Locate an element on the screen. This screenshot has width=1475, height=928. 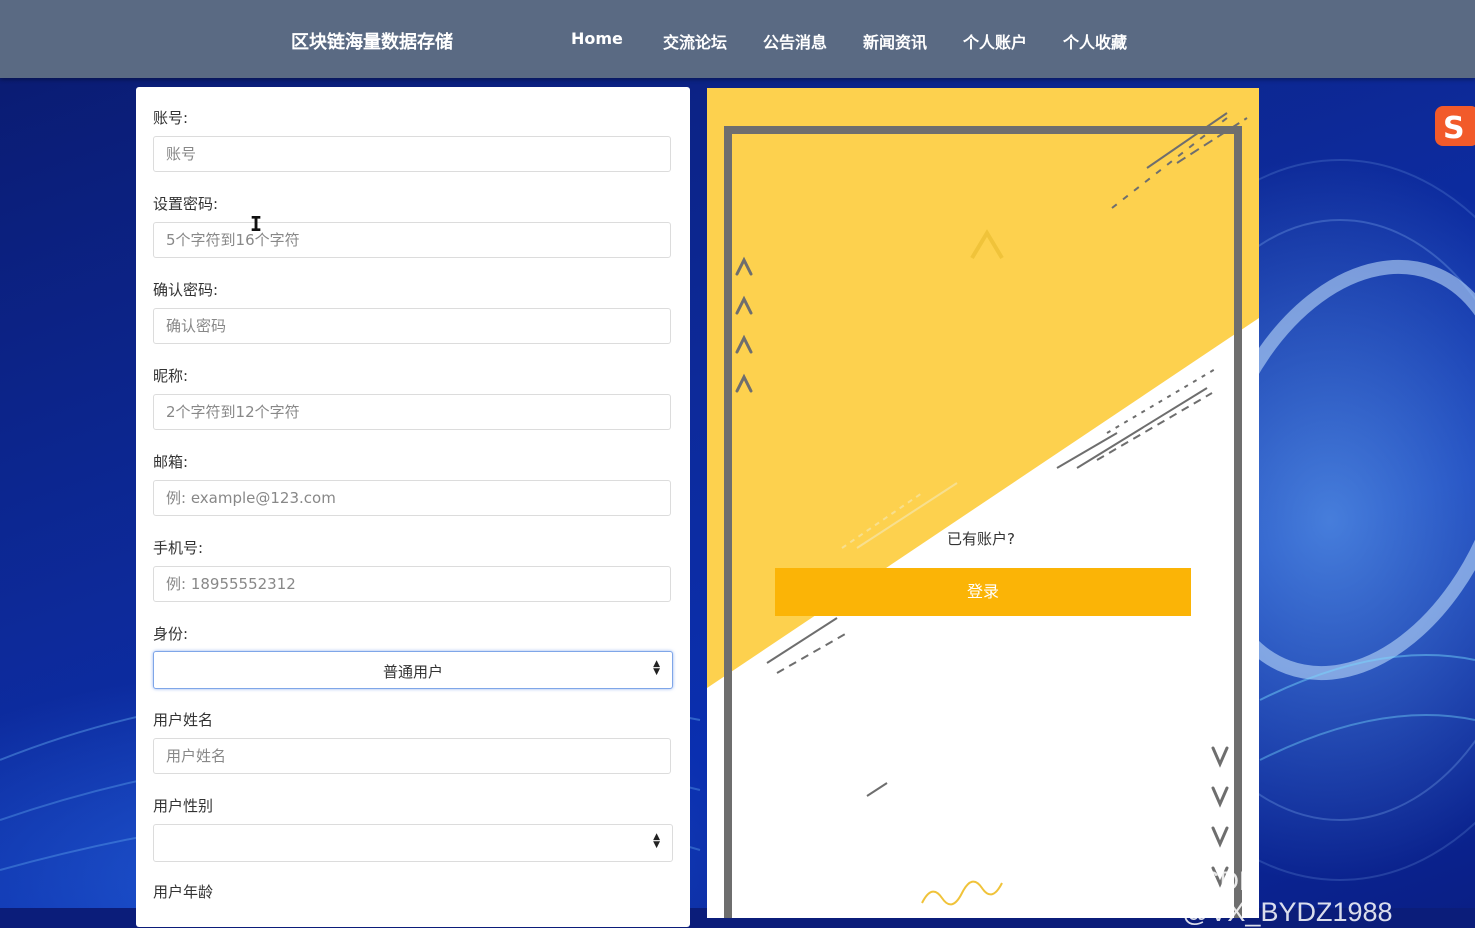
phone-label: 手机号: is located at coordinates (178, 548).